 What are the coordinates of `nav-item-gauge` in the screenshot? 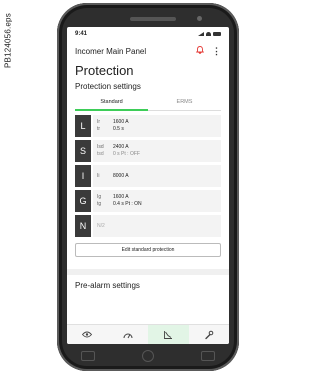 It's located at (128, 334).